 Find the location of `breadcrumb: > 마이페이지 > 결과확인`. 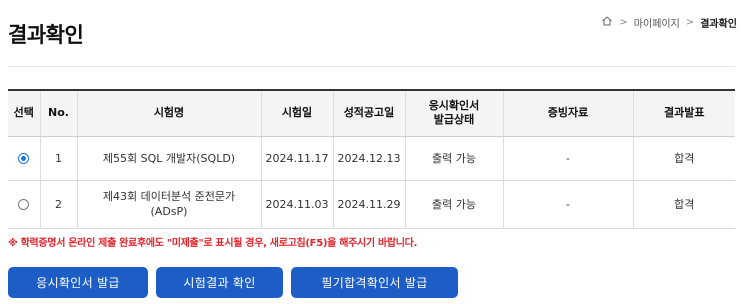

breadcrumb: > 마이페이지 > 결과확인 is located at coordinates (669, 22).